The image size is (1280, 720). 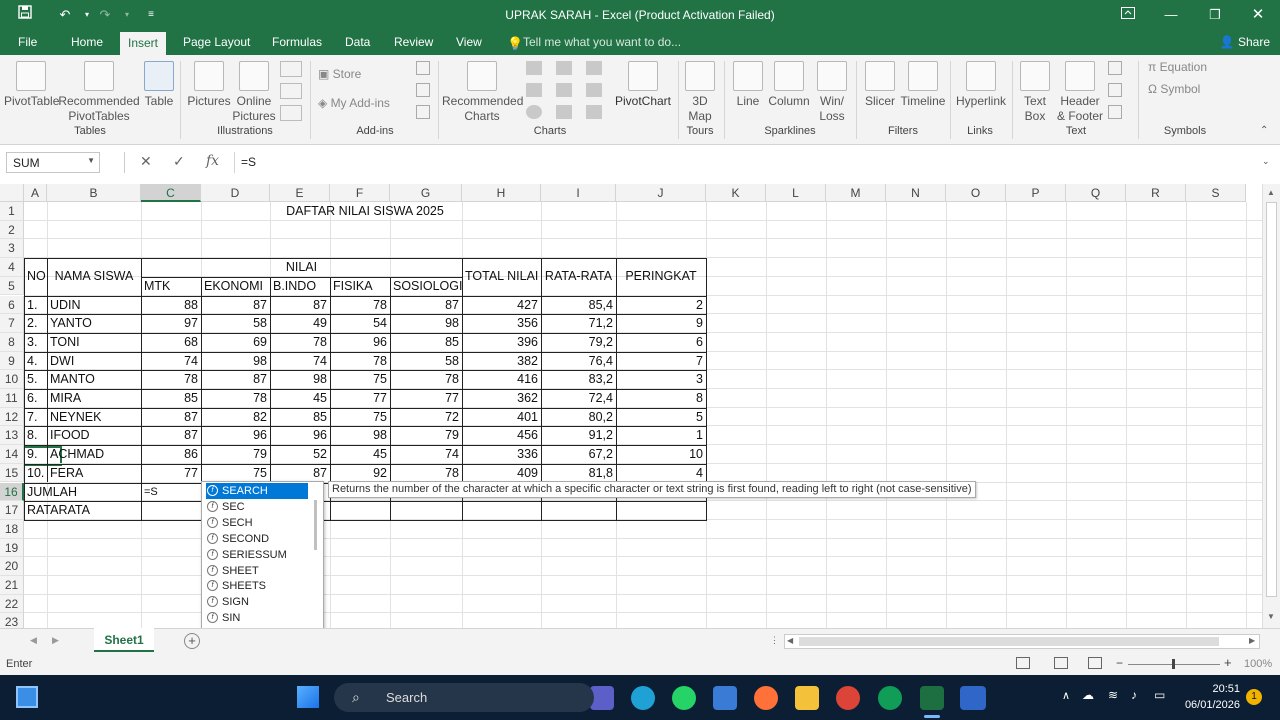 I want to click on row-header: 19, so click(x=12, y=548).